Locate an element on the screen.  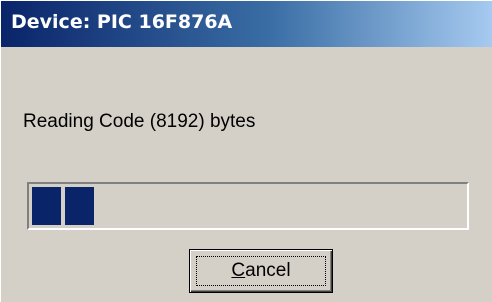
progress-bar is located at coordinates (248, 206).